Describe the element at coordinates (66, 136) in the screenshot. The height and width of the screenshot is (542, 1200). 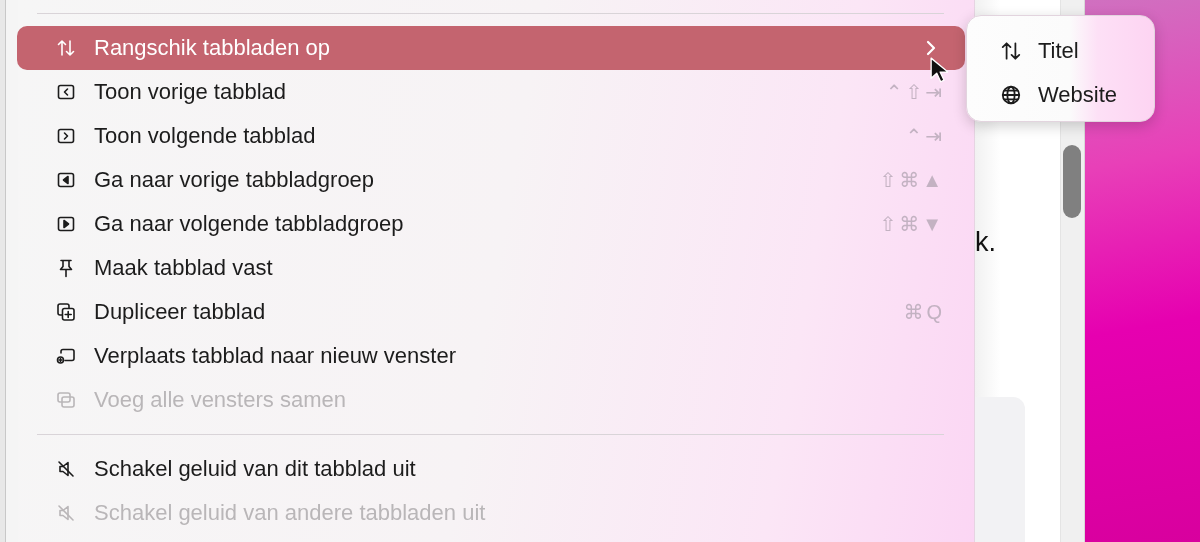
I see `tab-next-icon` at that location.